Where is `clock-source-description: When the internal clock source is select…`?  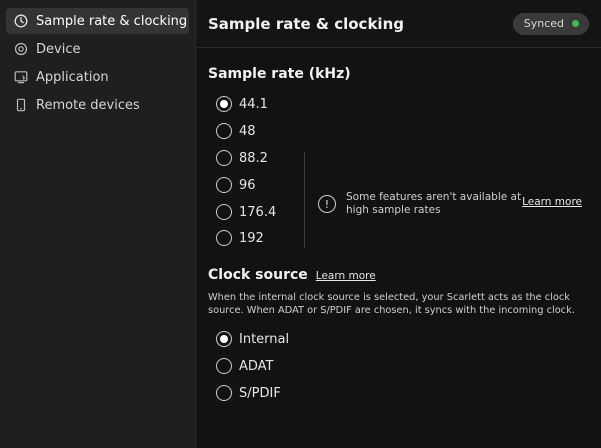 clock-source-description: When the internal clock source is select… is located at coordinates (391, 304).